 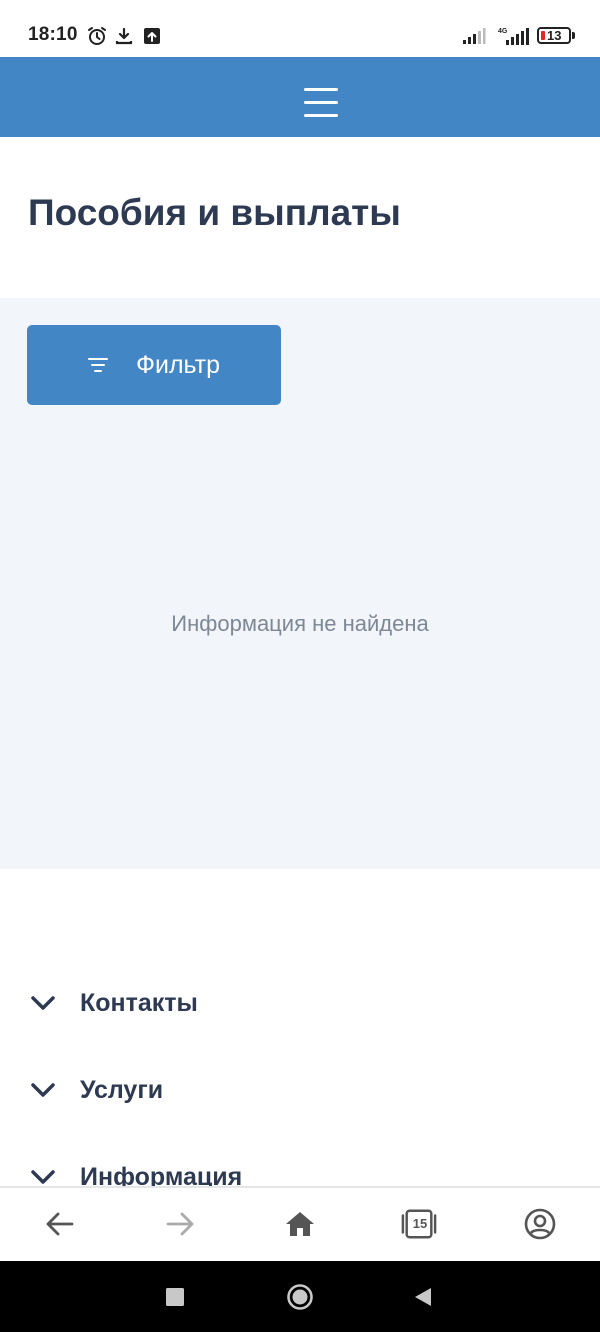 I want to click on back-arrow-icon, so click(x=60, y=1224).